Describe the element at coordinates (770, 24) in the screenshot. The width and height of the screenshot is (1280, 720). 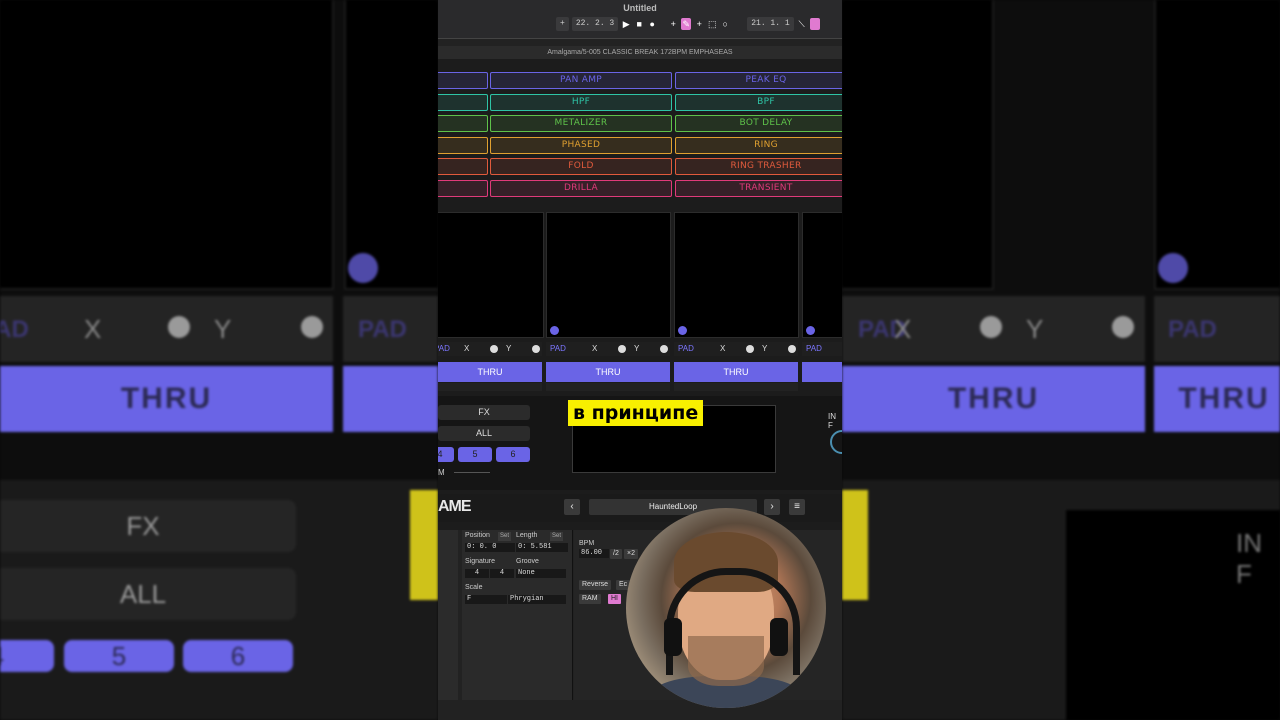
I see `tempo-position-display: 21. 1. 1` at that location.